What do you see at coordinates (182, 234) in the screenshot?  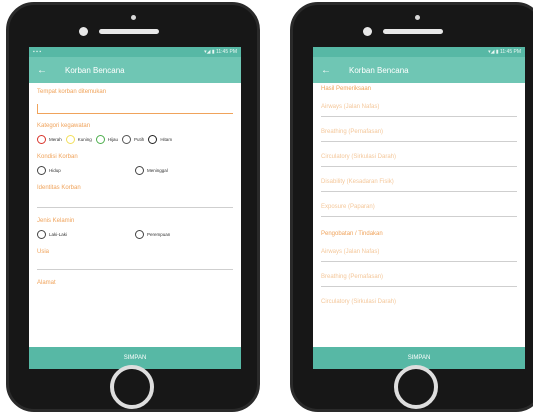 I see `radio-option-perempuan: Perempuan` at bounding box center [182, 234].